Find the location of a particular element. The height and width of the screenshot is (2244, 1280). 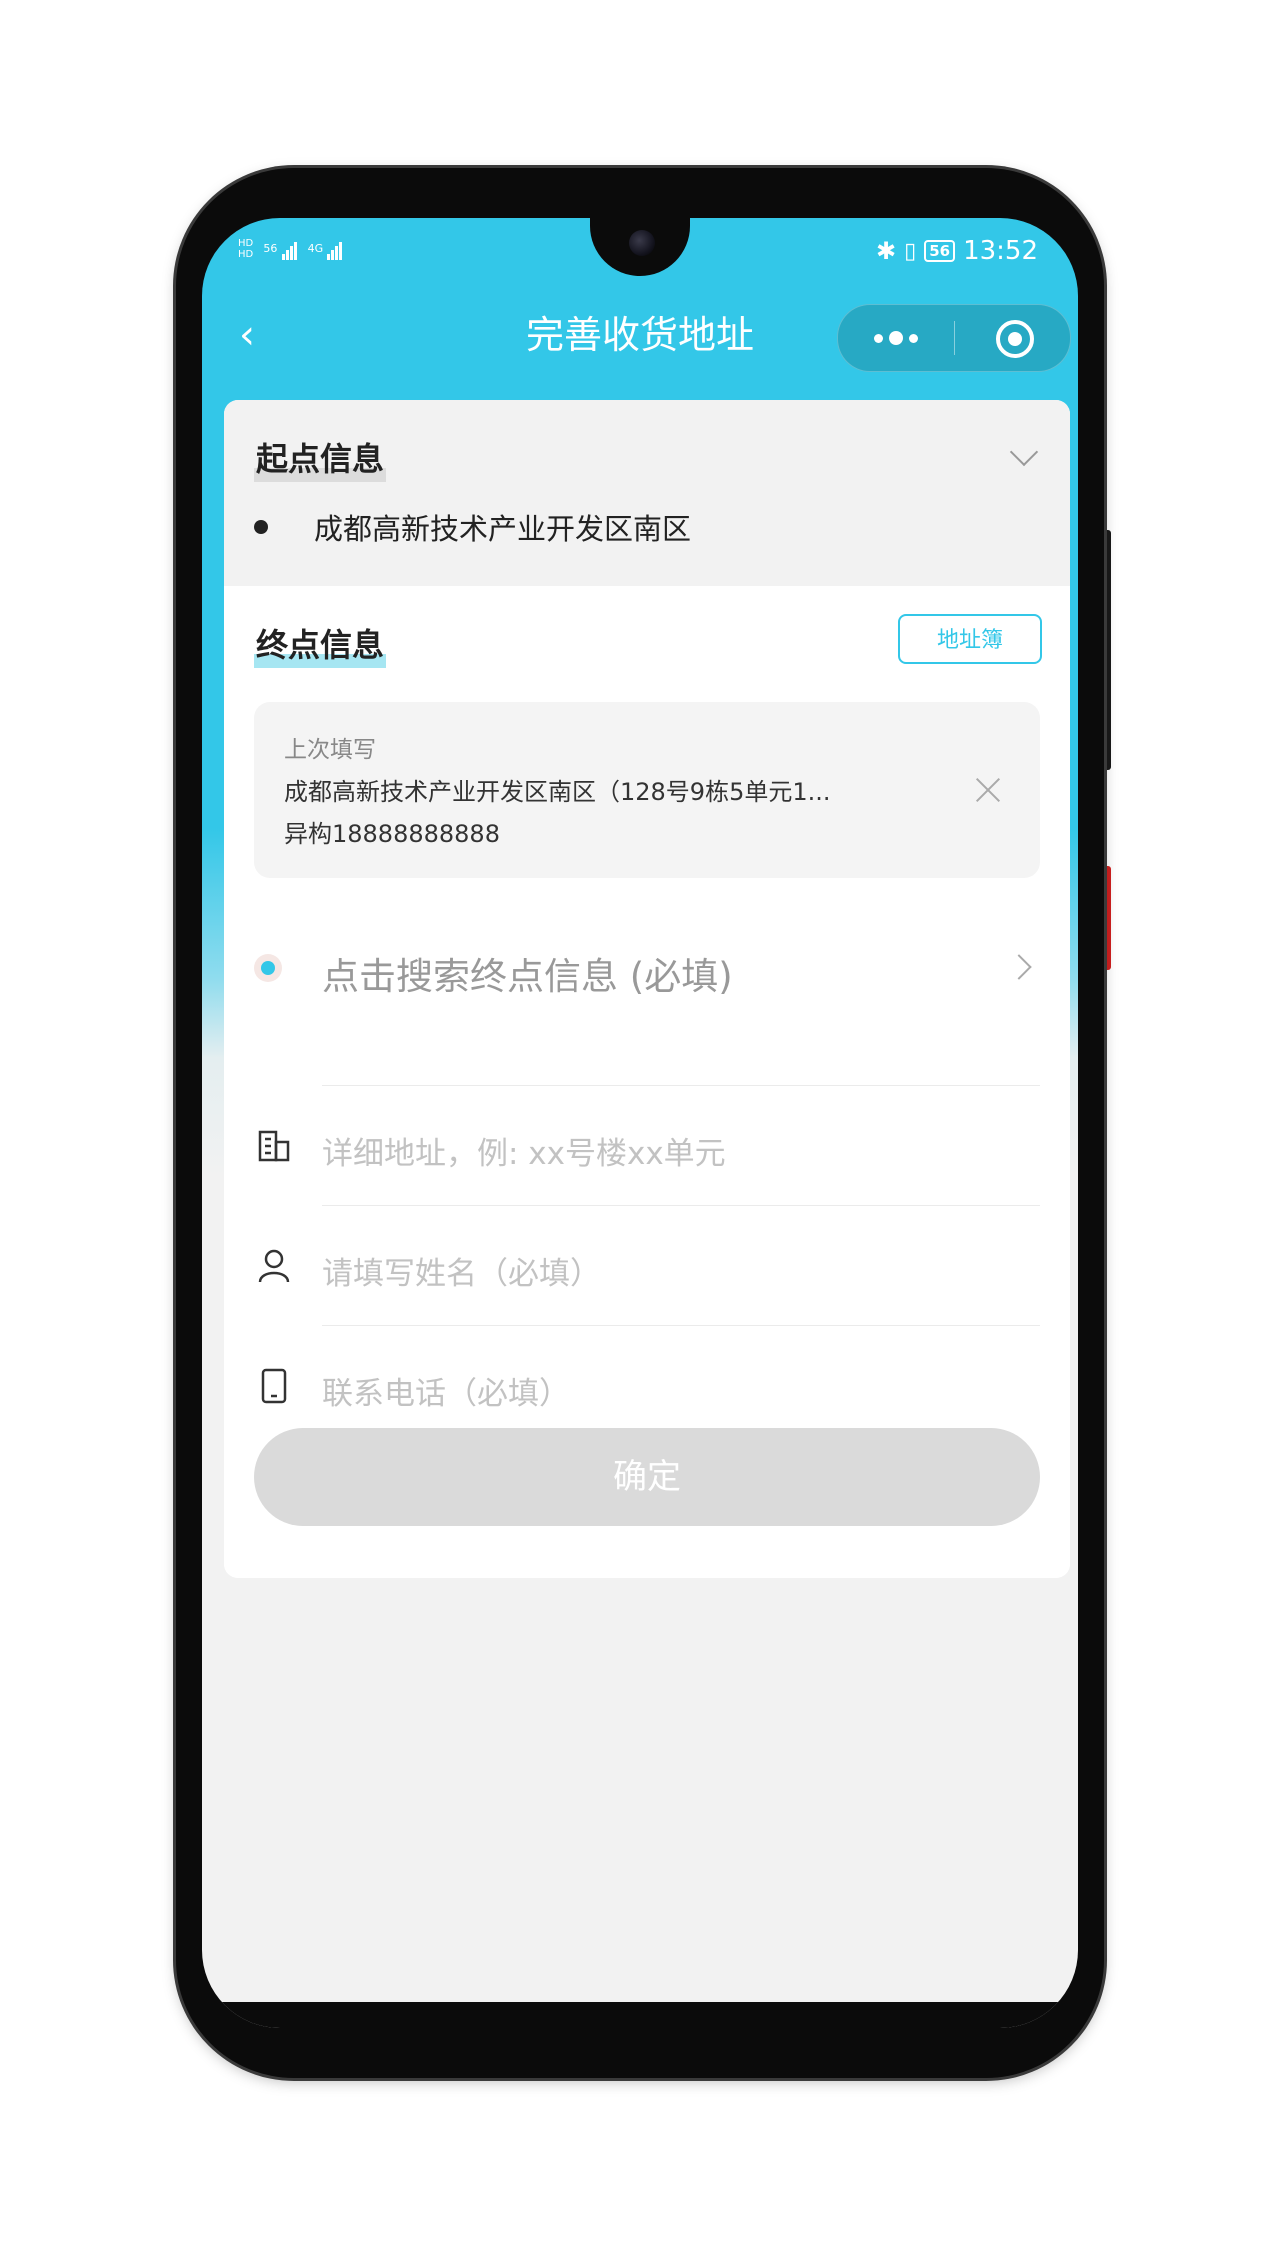

end-dot-icon is located at coordinates (268, 968).